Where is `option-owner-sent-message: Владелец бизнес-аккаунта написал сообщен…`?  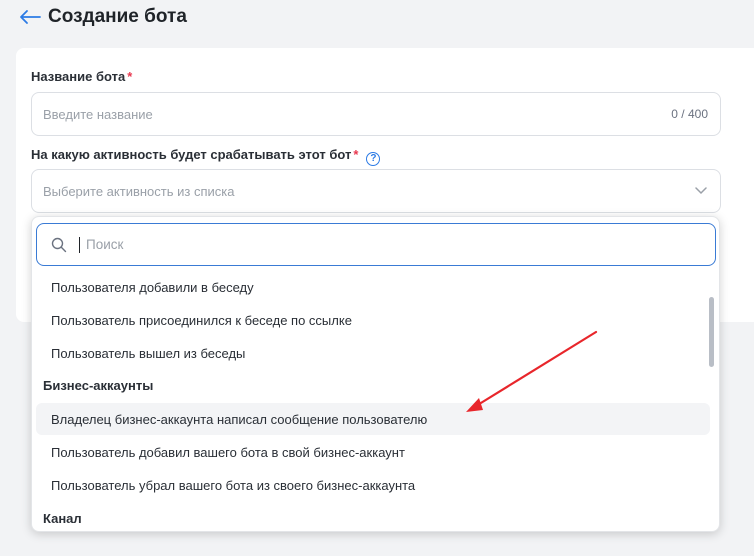 option-owner-sent-message: Владелец бизнес-аккаунта написал сообщен… is located at coordinates (373, 419).